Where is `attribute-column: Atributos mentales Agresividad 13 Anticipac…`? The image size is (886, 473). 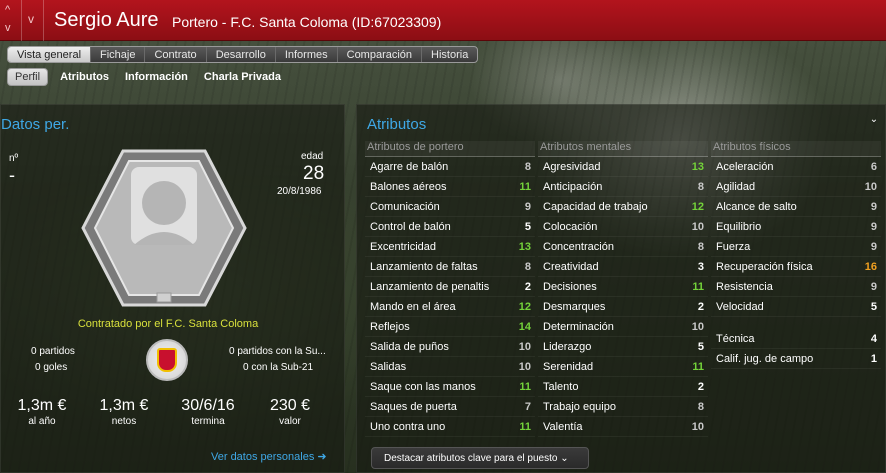 attribute-column: Atributos mentales Agresividad 13 Anticipac… is located at coordinates (623, 289).